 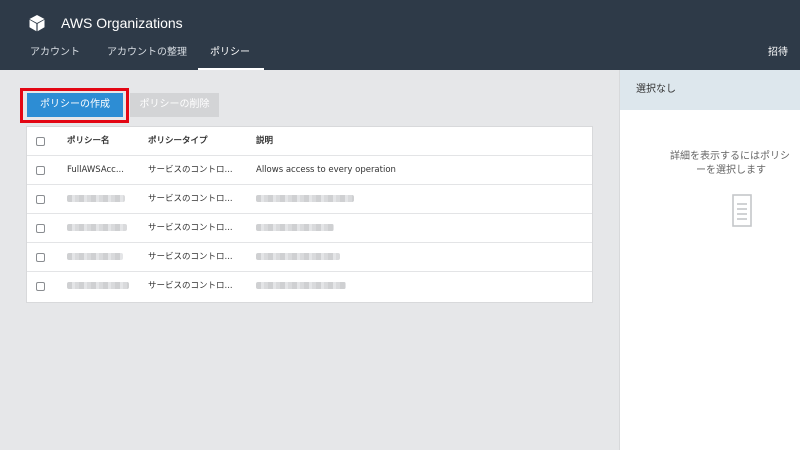 I want to click on delete-policy-button: ポリシーの削除, so click(x=174, y=105).